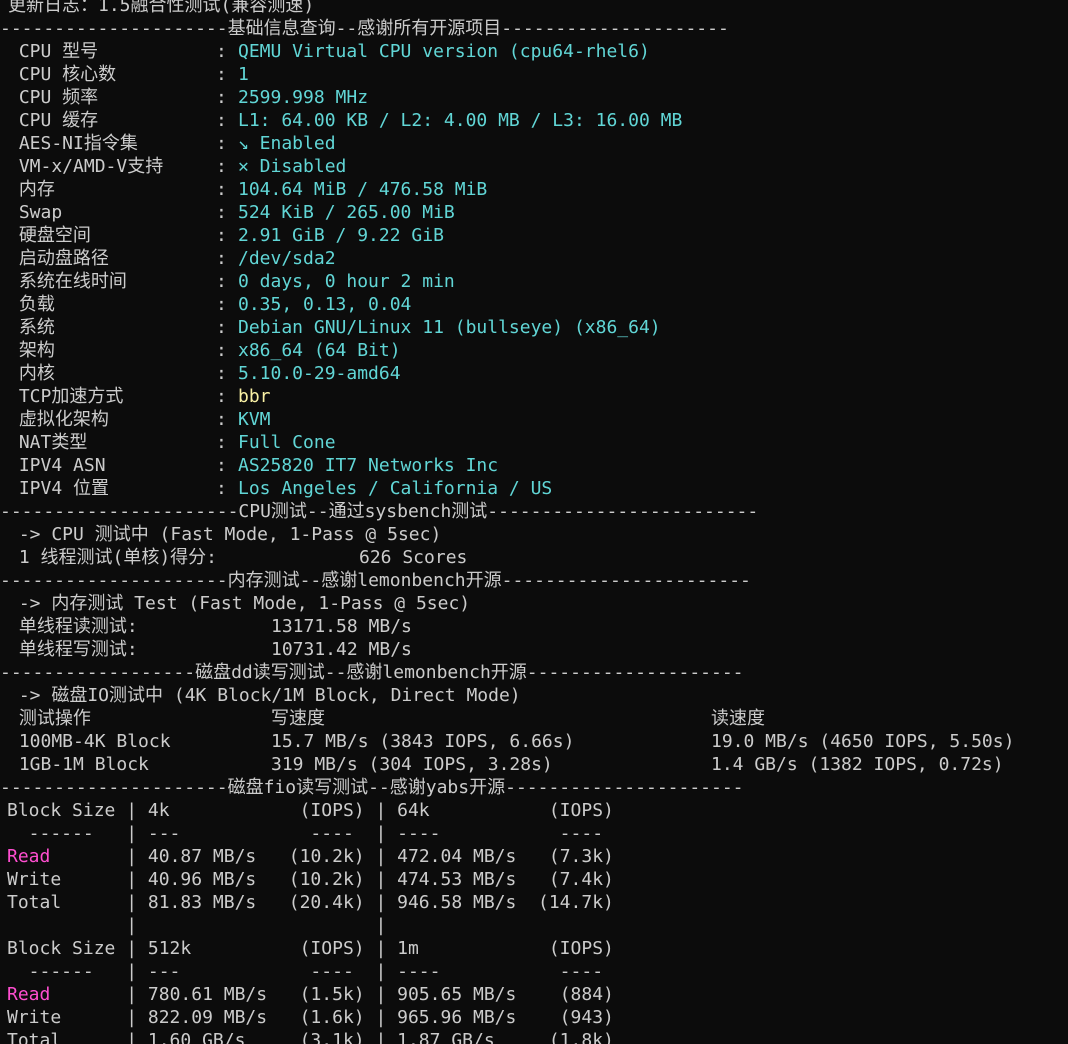  Describe the element at coordinates (368, 465) in the screenshot. I see `info-value: AS25820 IT7 Networks Inc` at that location.